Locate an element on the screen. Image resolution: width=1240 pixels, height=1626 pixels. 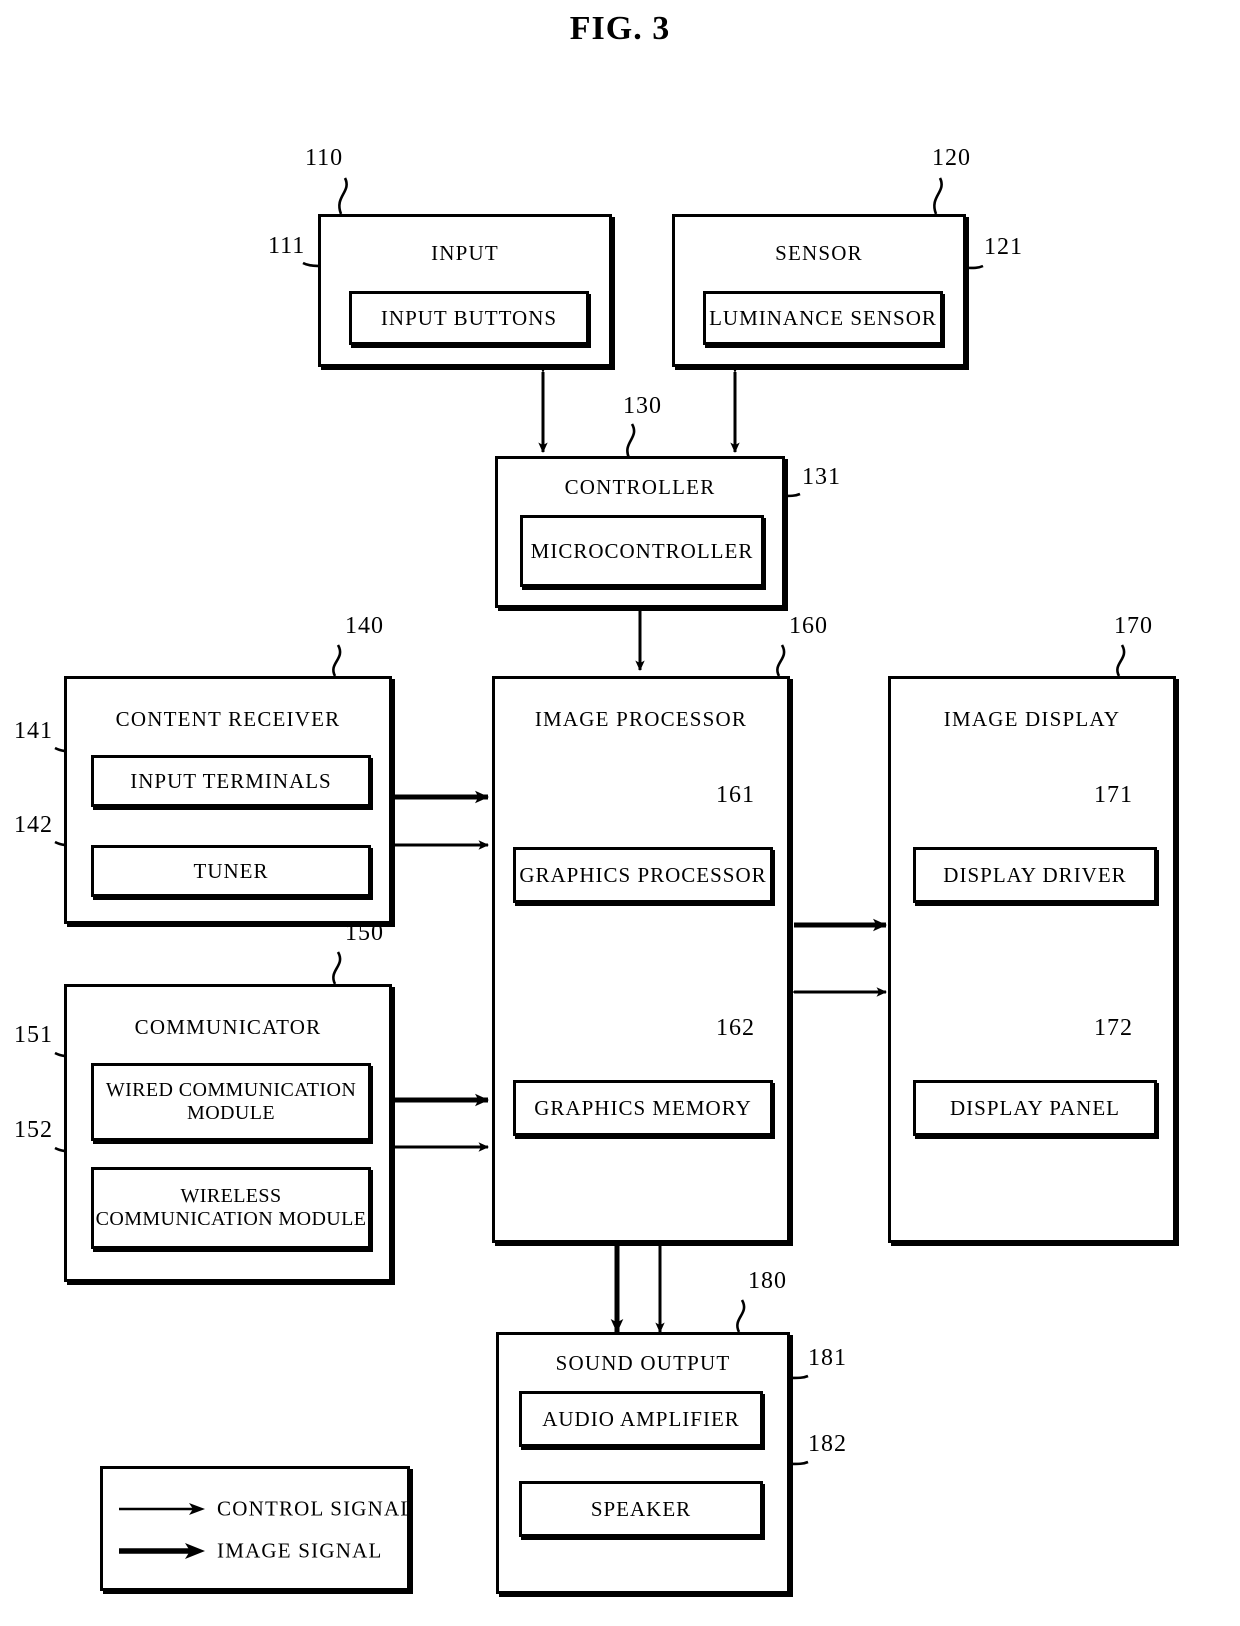
block-sound-output-title: SOUND OUTPUT is located at coordinates (643, 1363).